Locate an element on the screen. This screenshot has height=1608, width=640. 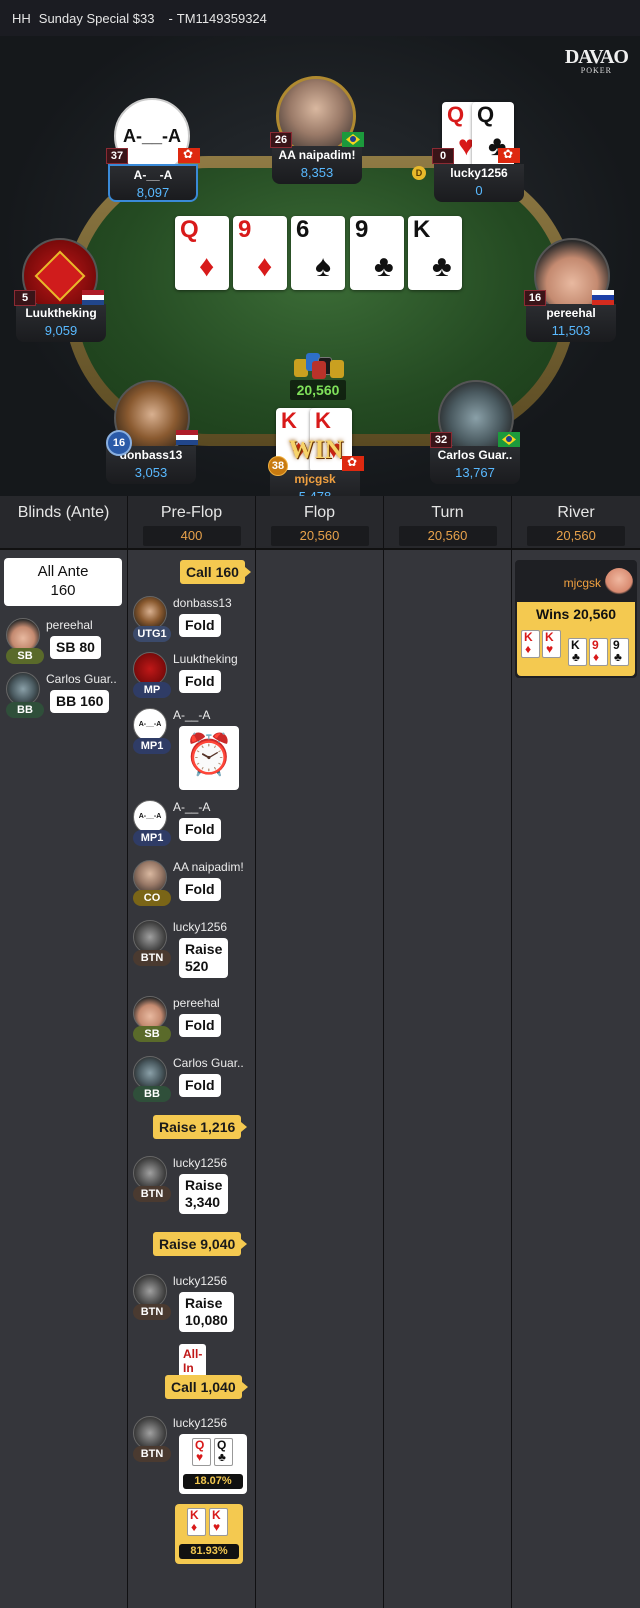
all-in-tag: All-In is located at coordinates (193, 1361).